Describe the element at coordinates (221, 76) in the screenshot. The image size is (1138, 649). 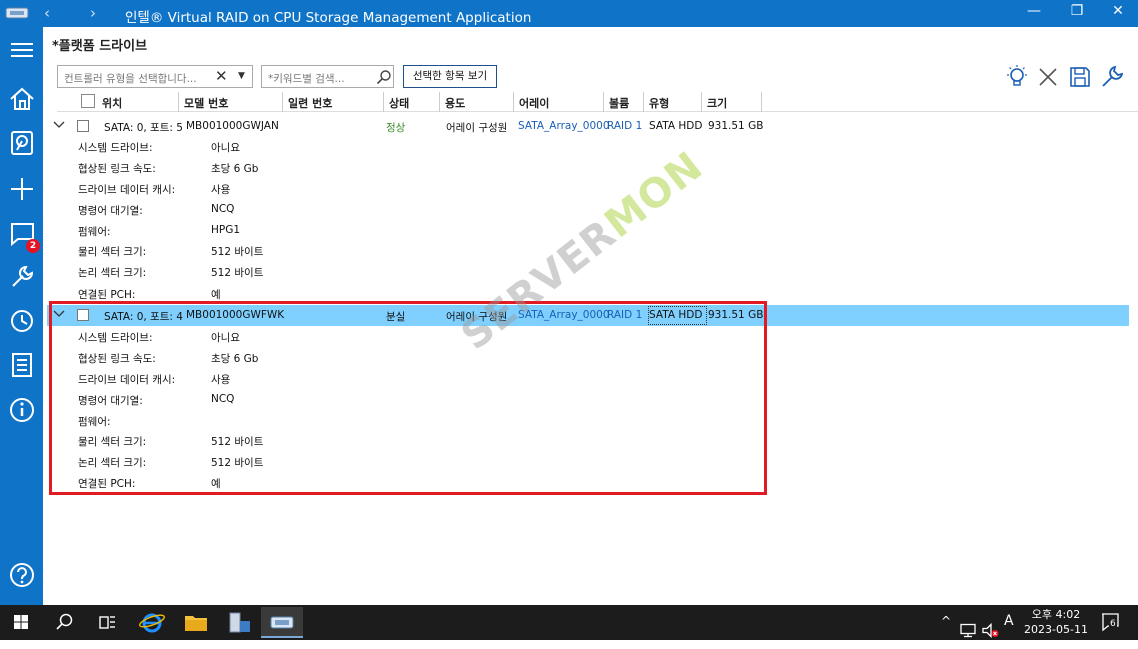
I see `clear-icon: ✕` at that location.